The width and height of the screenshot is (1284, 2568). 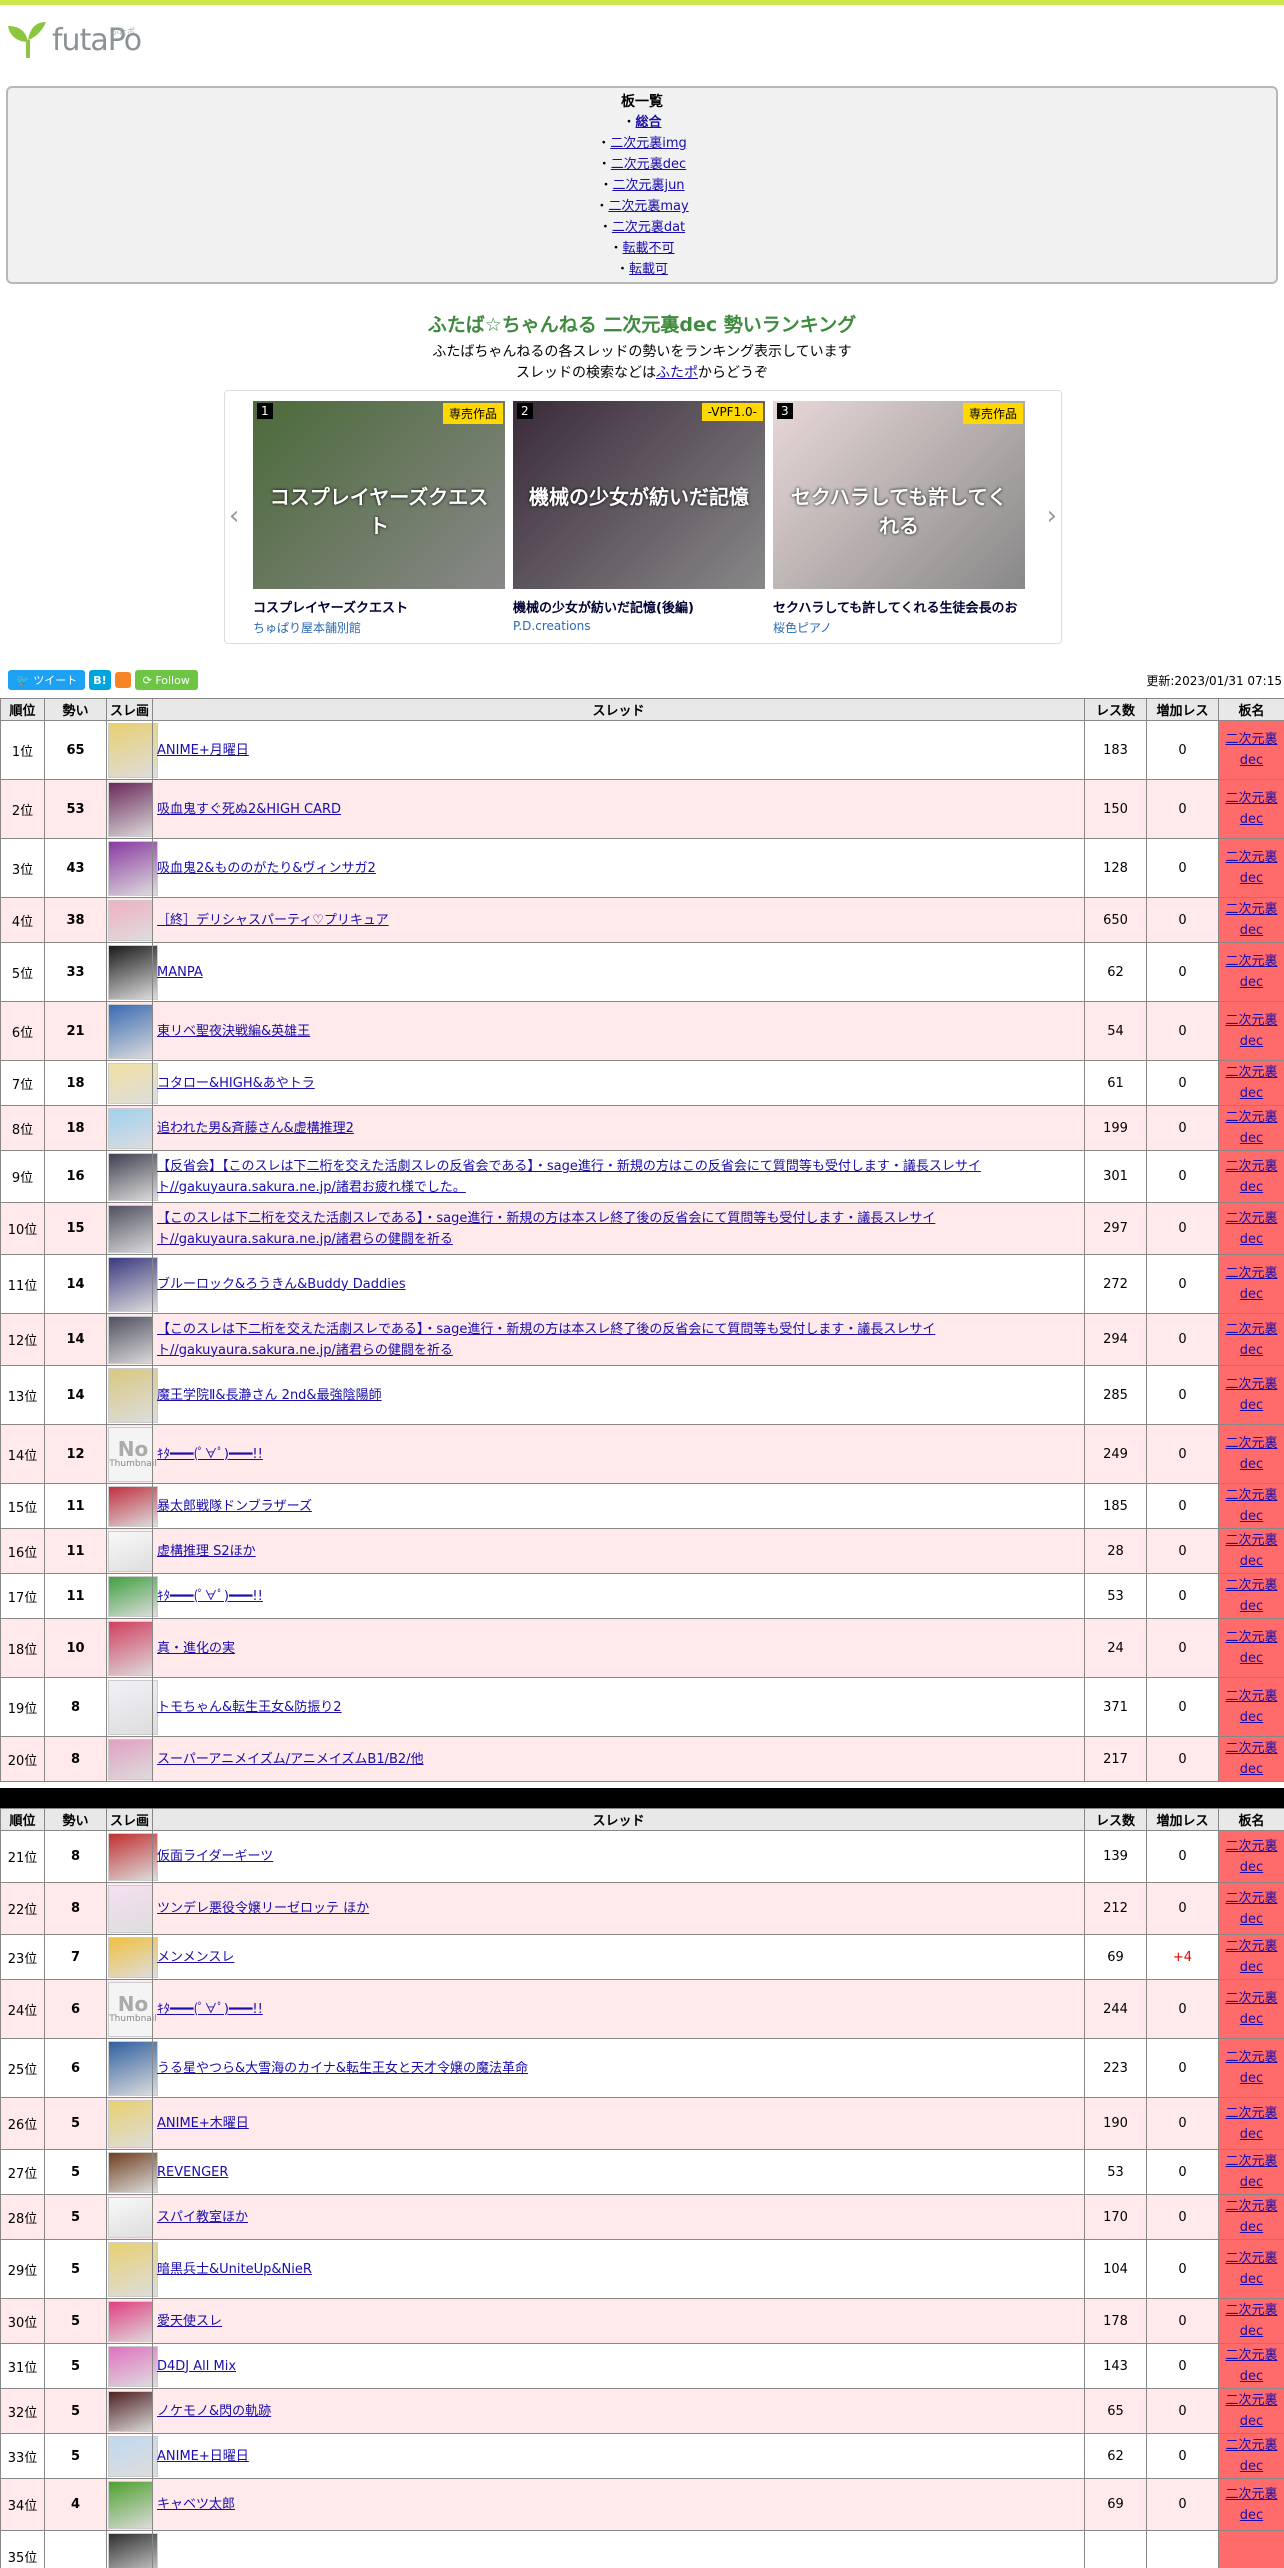 I want to click on thread-link: コタロー&HIGH&あやトラ, so click(x=236, y=1083).